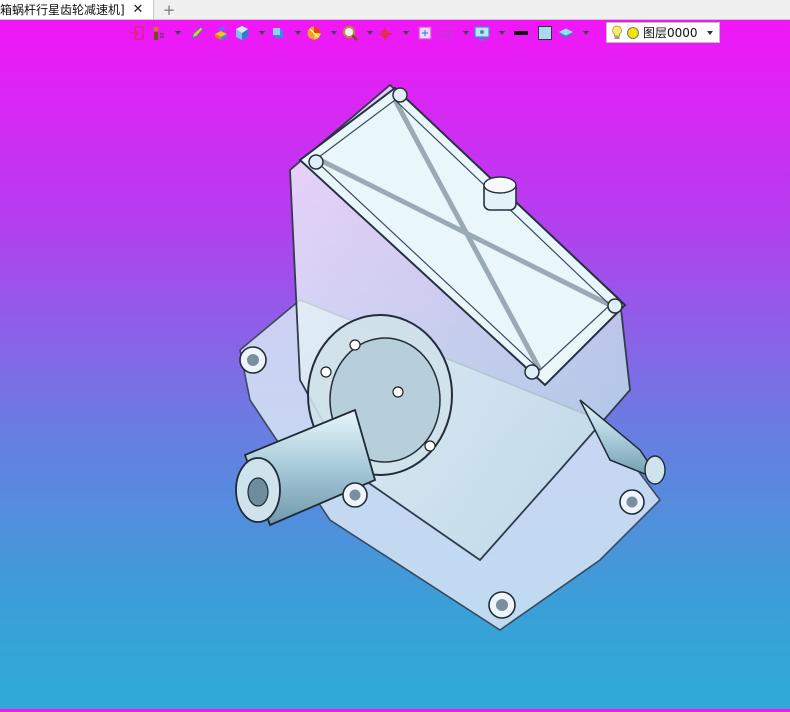 Image resolution: width=790 pixels, height=712 pixels. Describe the element at coordinates (617, 33) in the screenshot. I see `lightbulb-icon` at that location.